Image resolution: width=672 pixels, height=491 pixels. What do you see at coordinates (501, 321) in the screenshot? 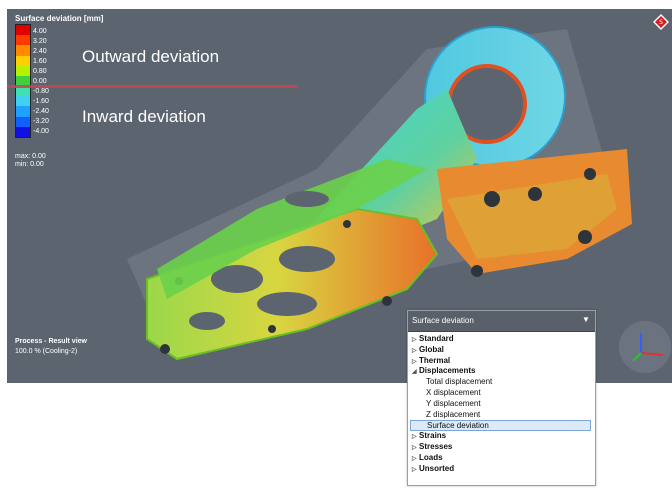
I see `dropdown-header: Surface deviation ▼` at bounding box center [501, 321].